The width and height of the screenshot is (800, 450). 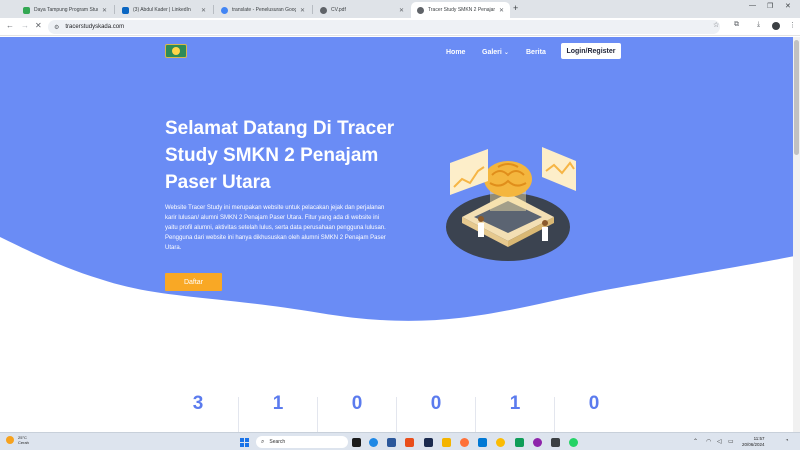 I want to click on notification-icon: ◔, so click(x=787, y=441).